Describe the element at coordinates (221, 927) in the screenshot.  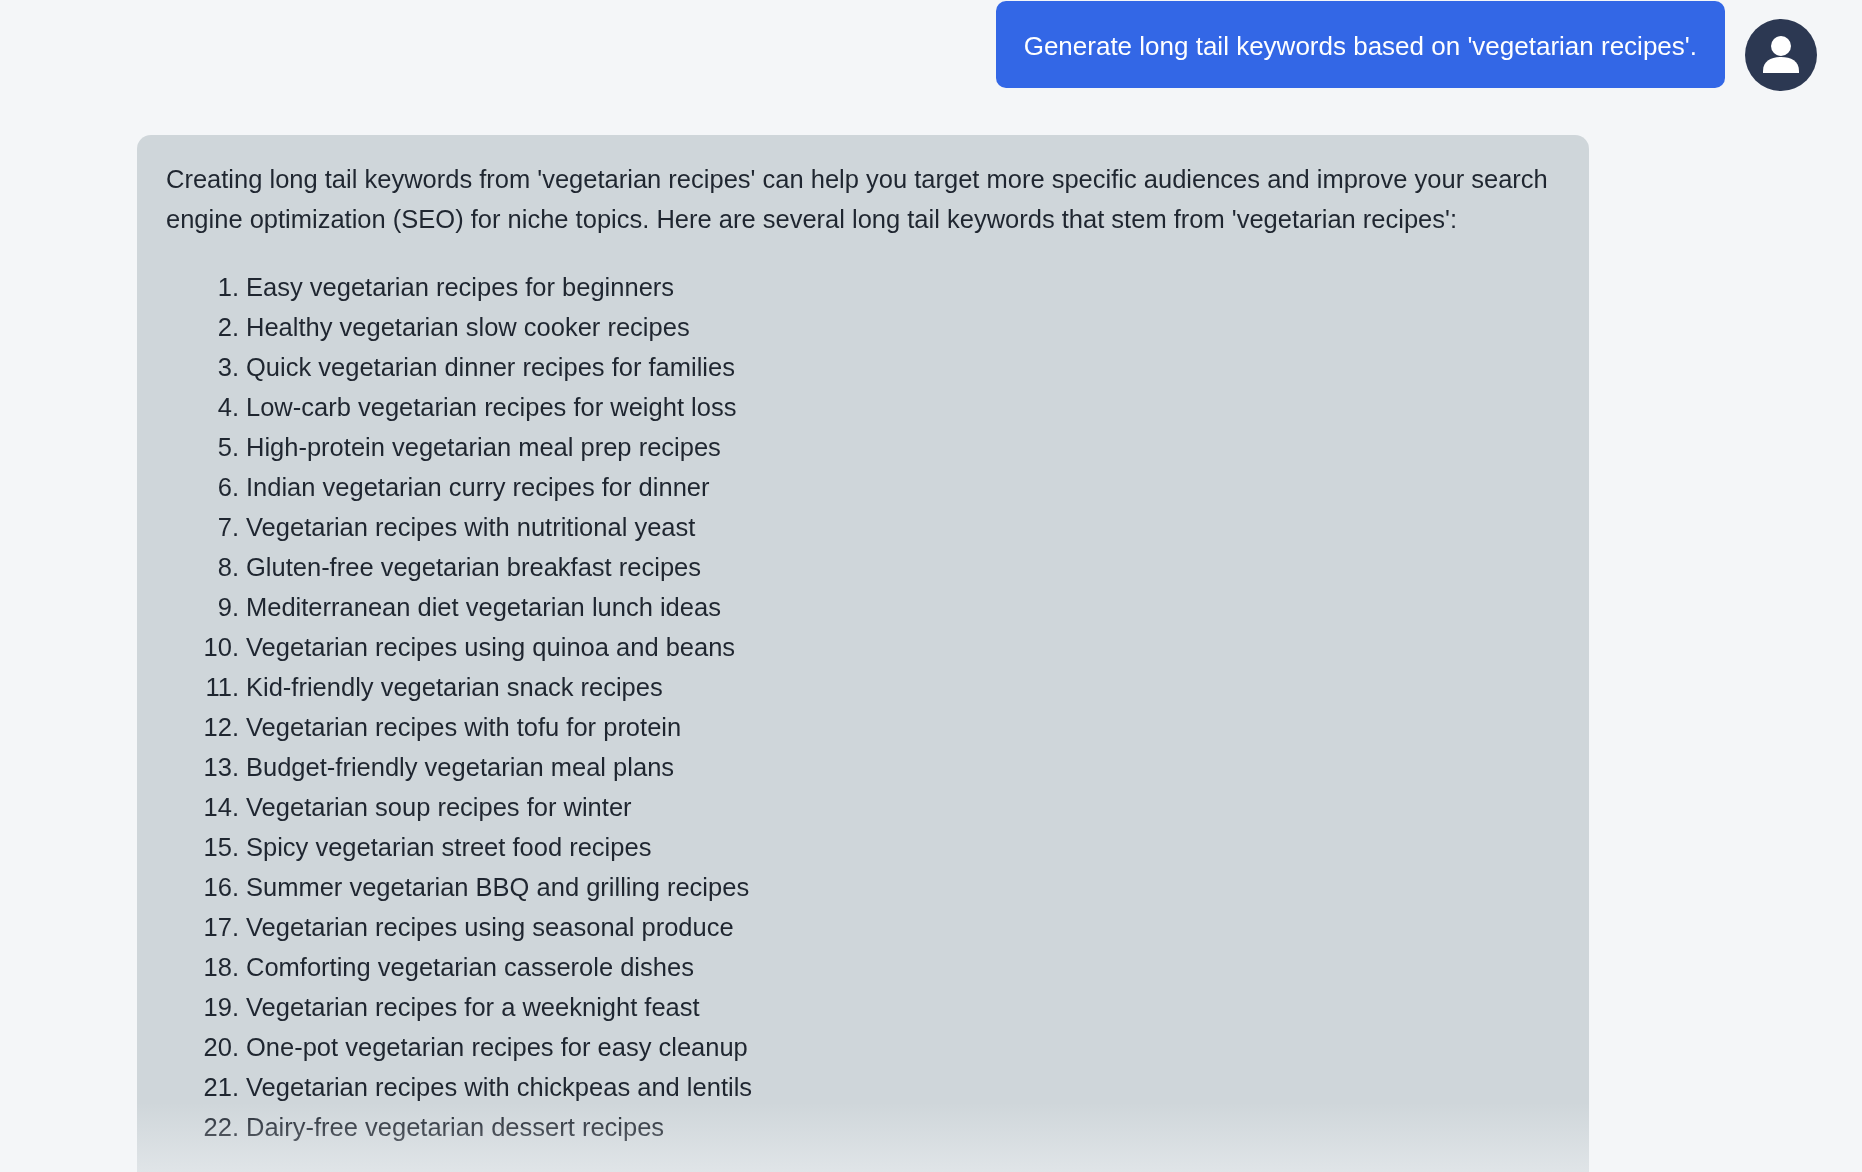
I see `list-number: 17.` at that location.